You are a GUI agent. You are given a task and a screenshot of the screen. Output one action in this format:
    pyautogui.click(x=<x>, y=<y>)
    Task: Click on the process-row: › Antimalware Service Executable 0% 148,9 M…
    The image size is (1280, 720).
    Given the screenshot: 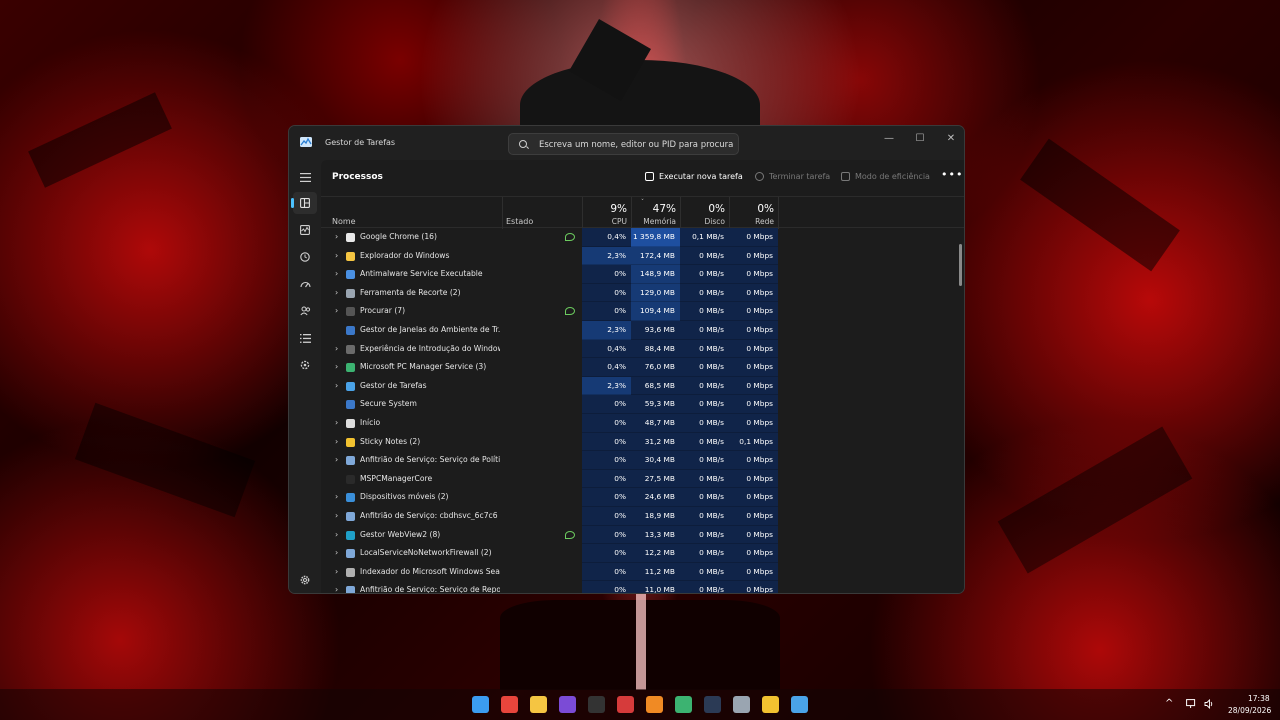 What is the action you would take?
    pyautogui.click(x=642, y=274)
    